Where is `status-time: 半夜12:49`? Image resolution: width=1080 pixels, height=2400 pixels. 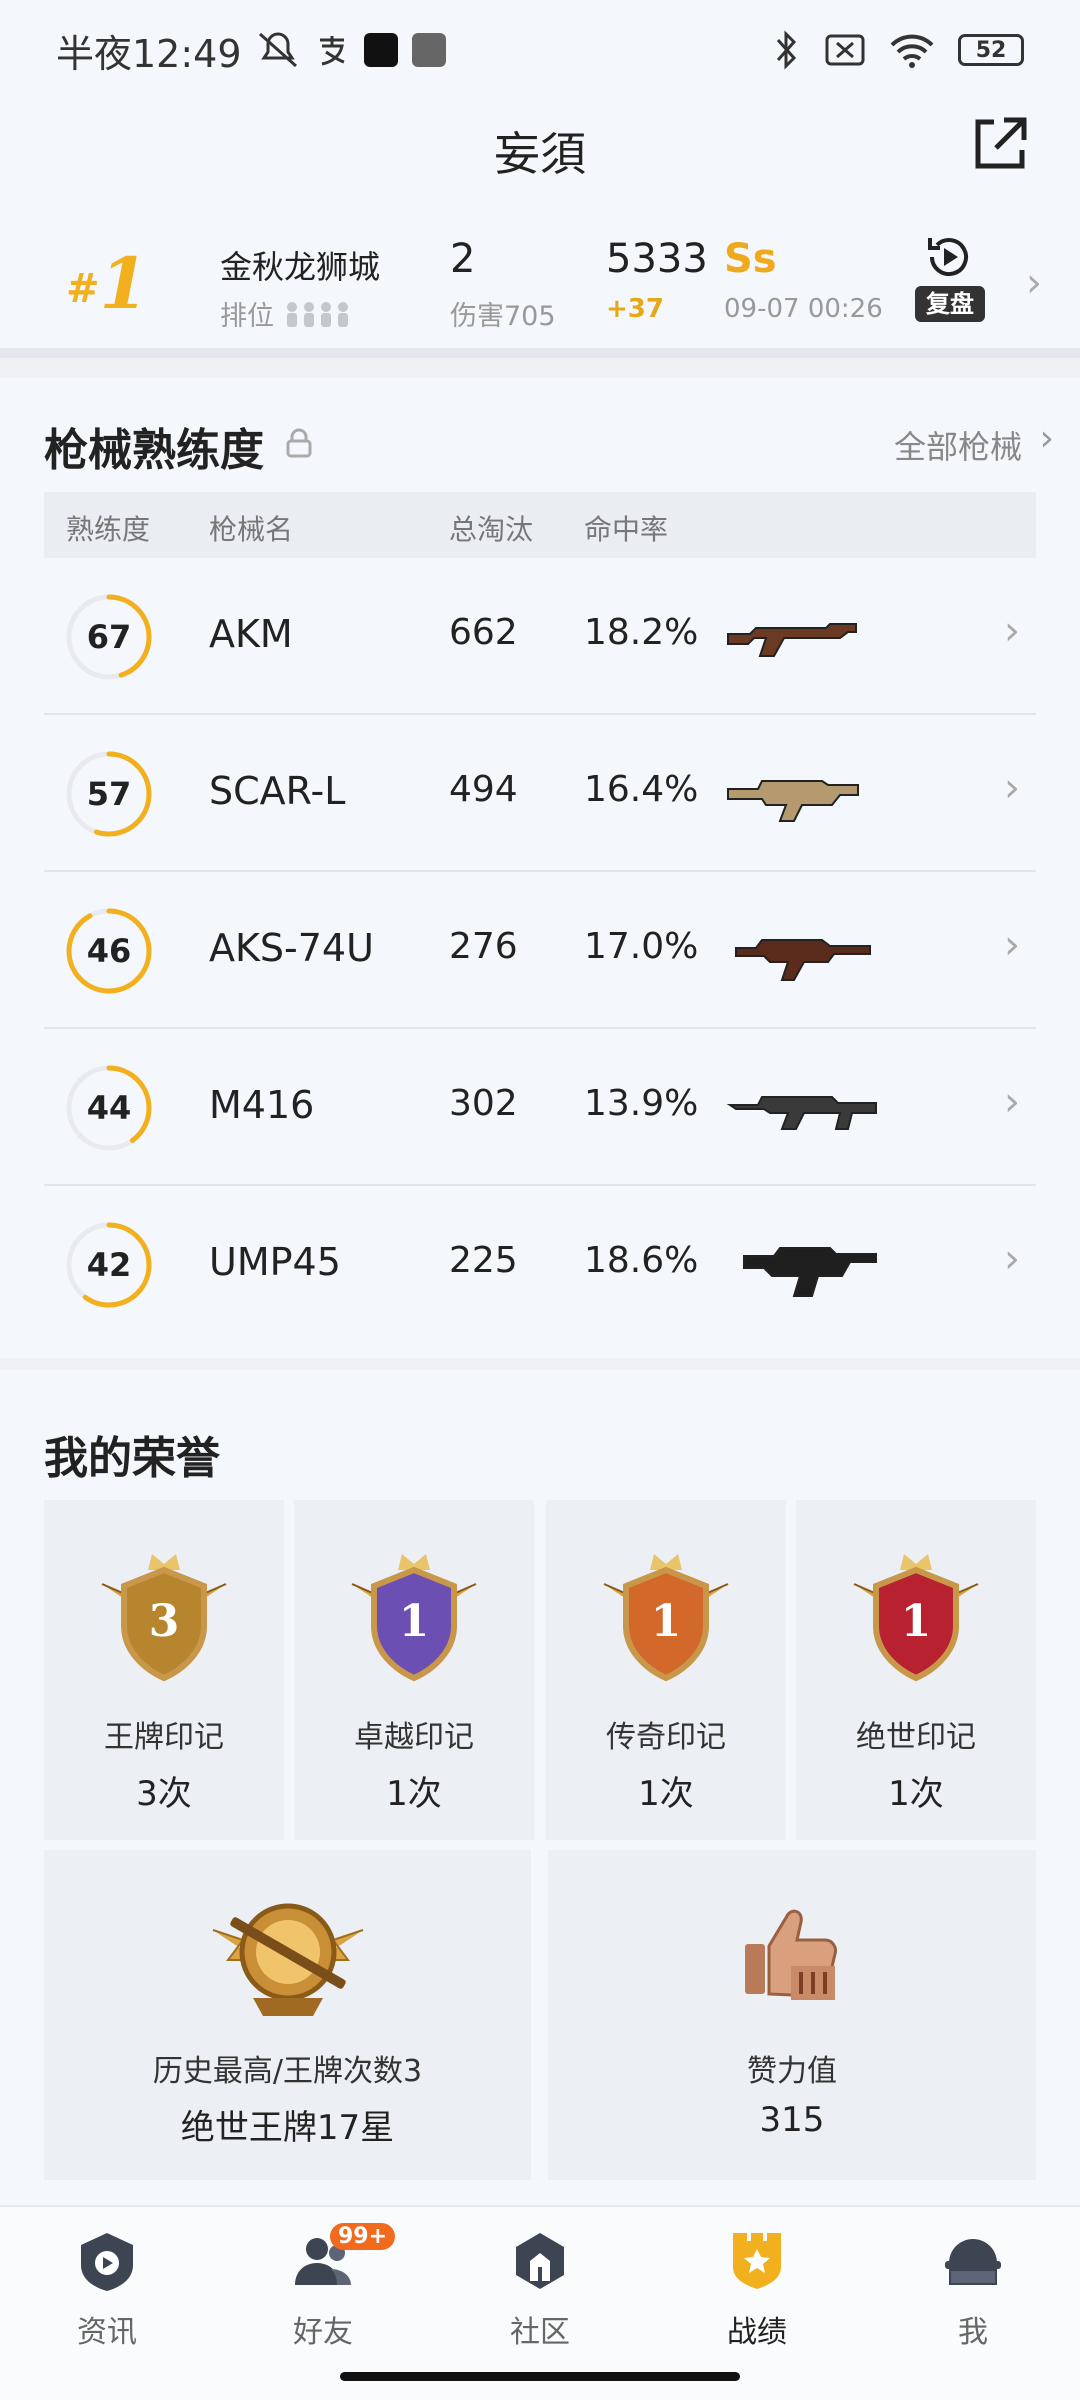 status-time: 半夜12:49 is located at coordinates (149, 53).